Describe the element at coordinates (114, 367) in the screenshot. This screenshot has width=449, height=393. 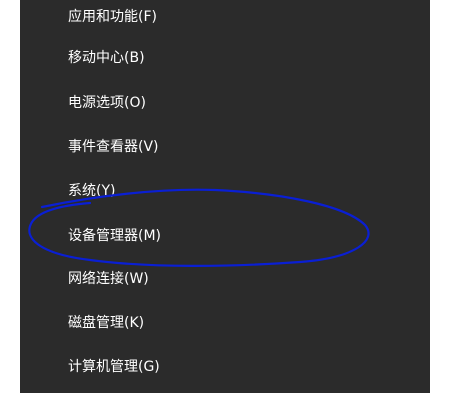
I see `menu-item-label: 计算机管理(G)` at that location.